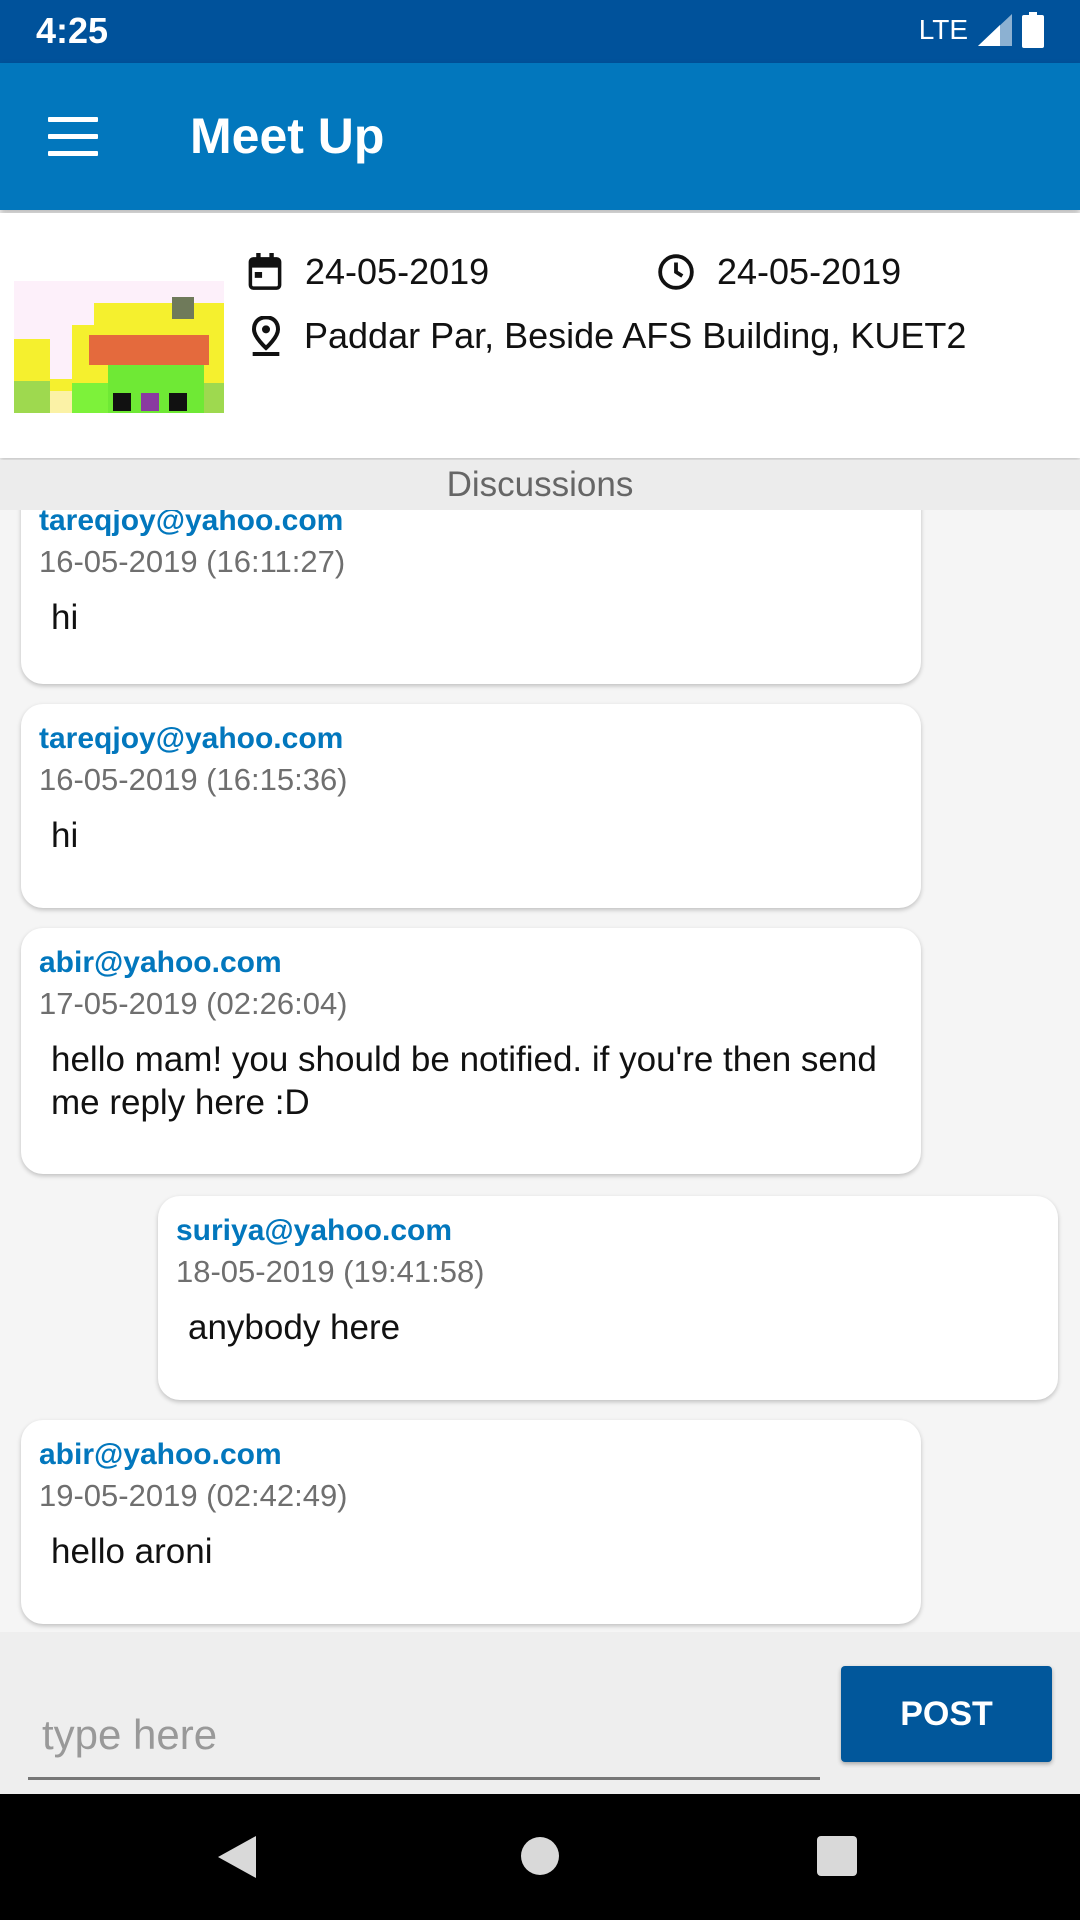 The image size is (1080, 1920). I want to click on status-time: 4:25, so click(72, 30).